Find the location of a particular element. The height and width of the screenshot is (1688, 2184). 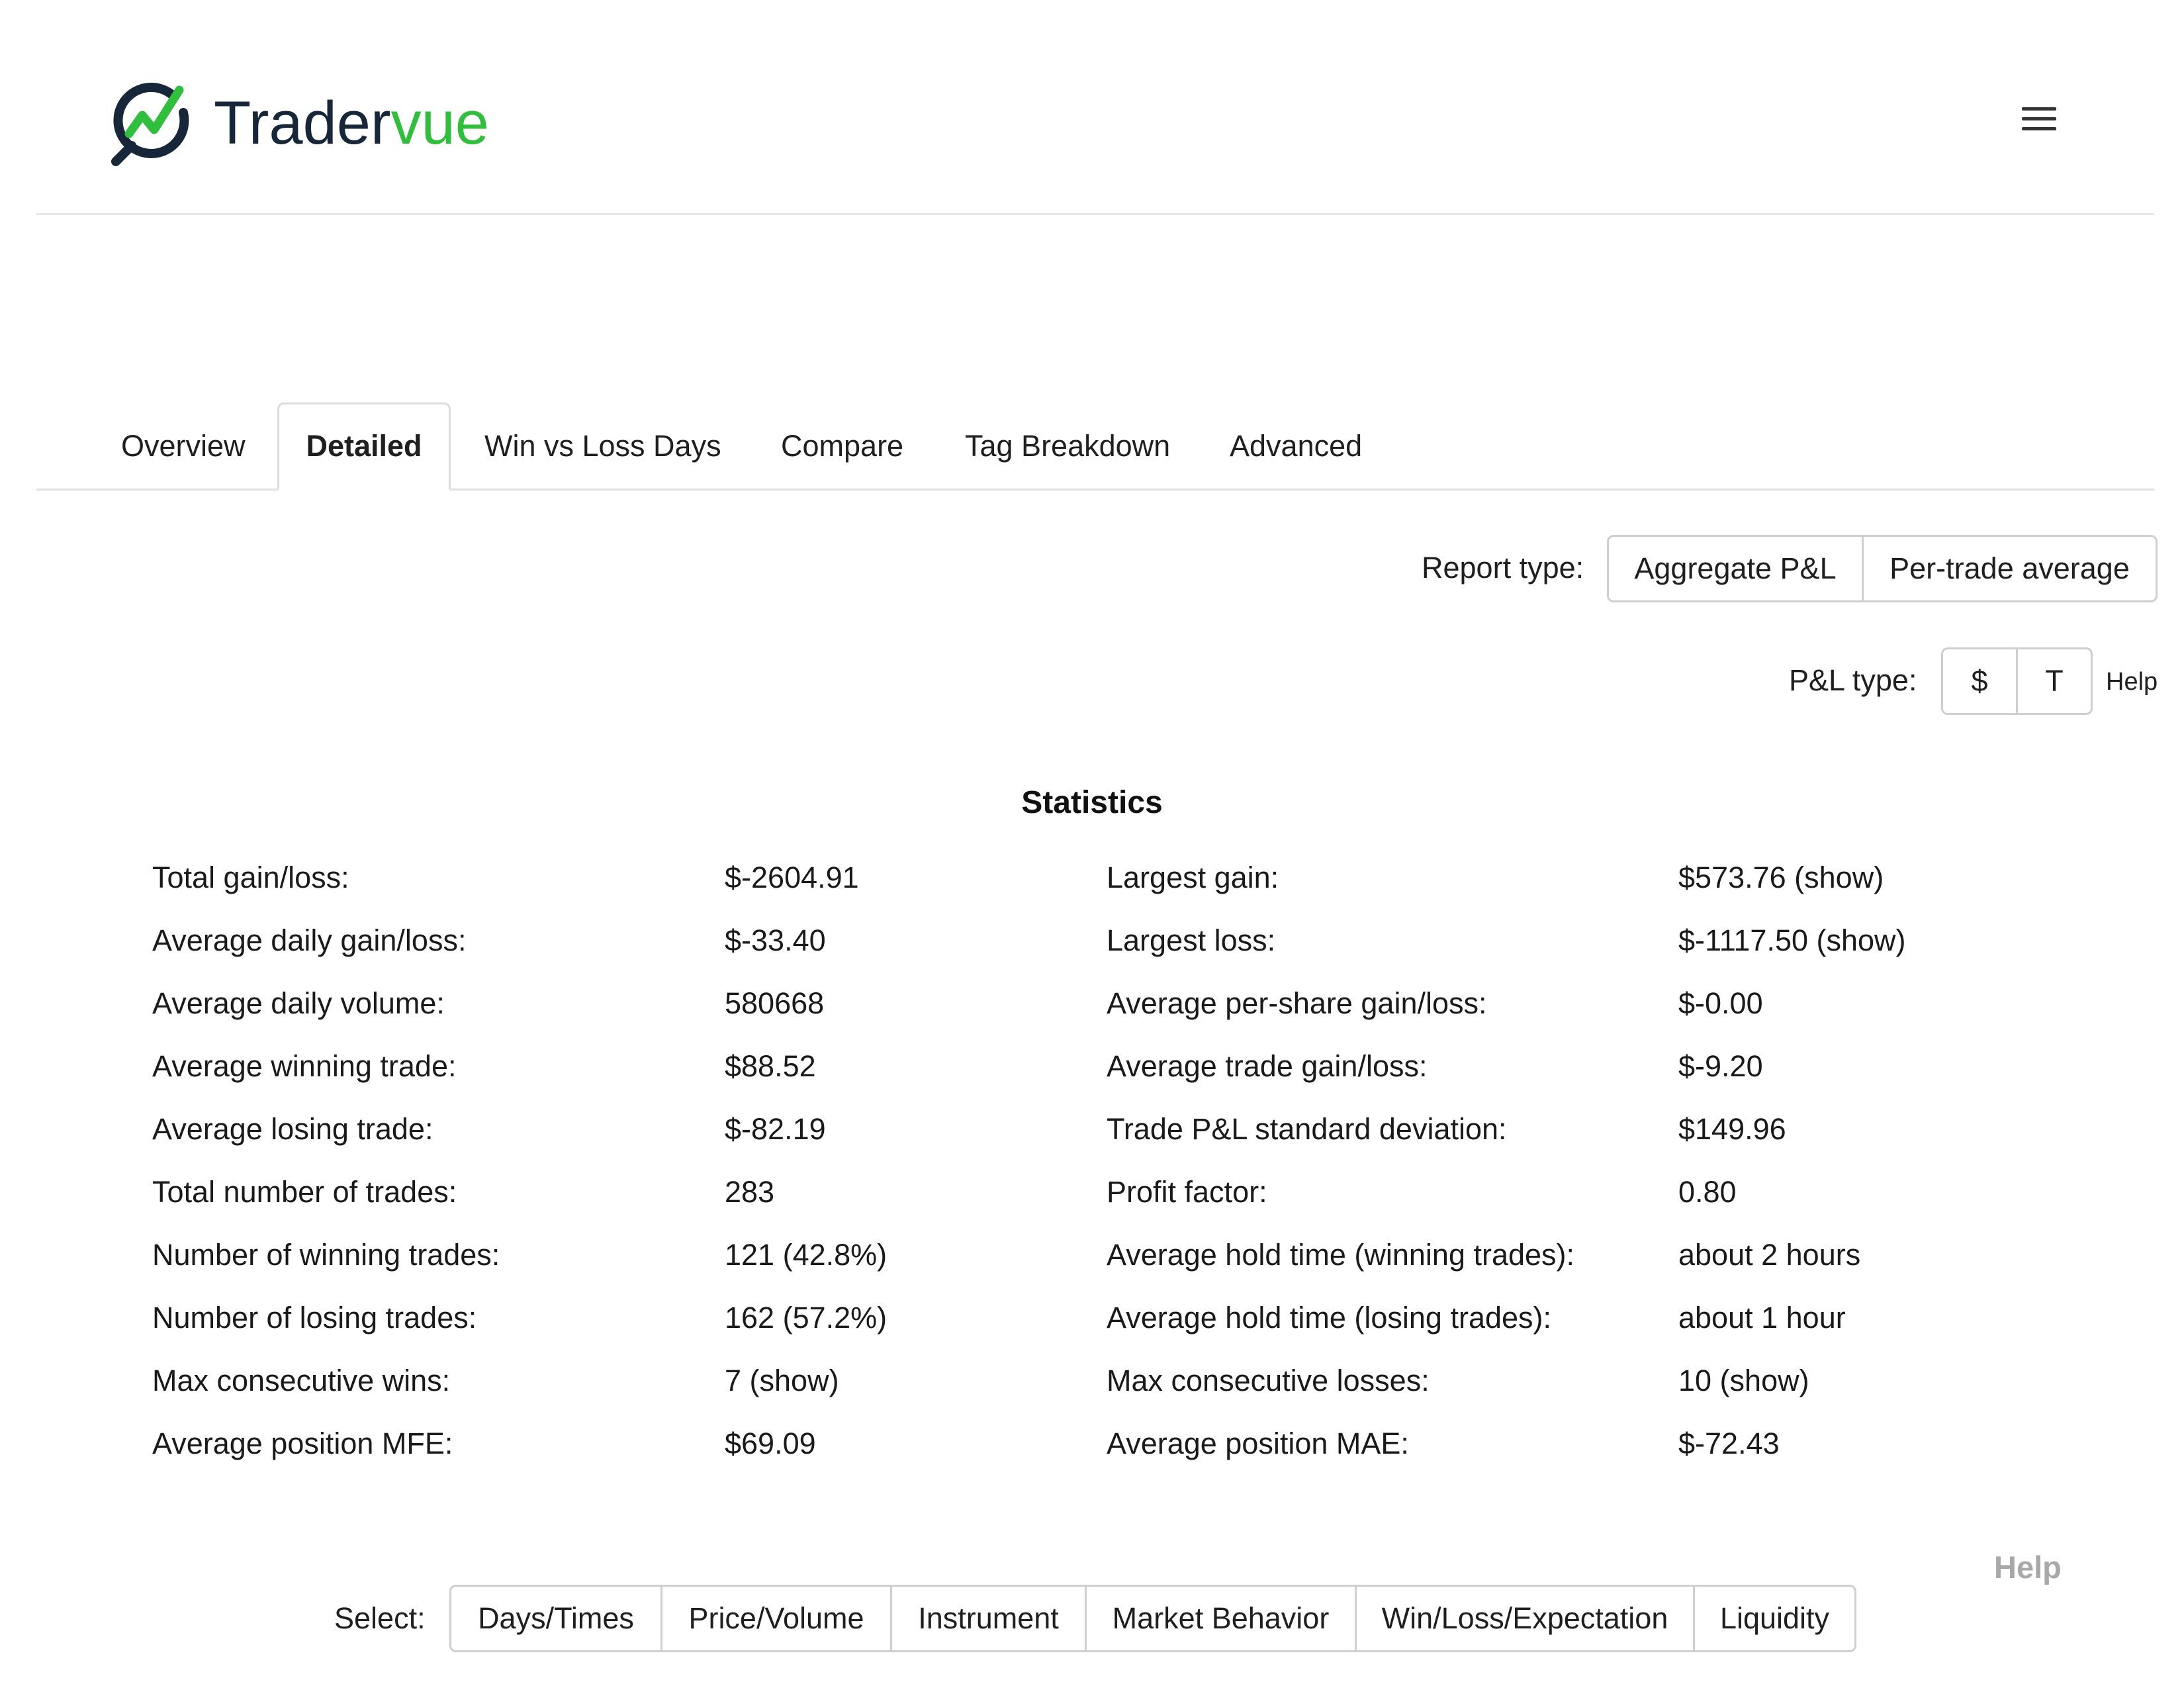

tradervue-logo: Tradervue is located at coordinates (298, 123).